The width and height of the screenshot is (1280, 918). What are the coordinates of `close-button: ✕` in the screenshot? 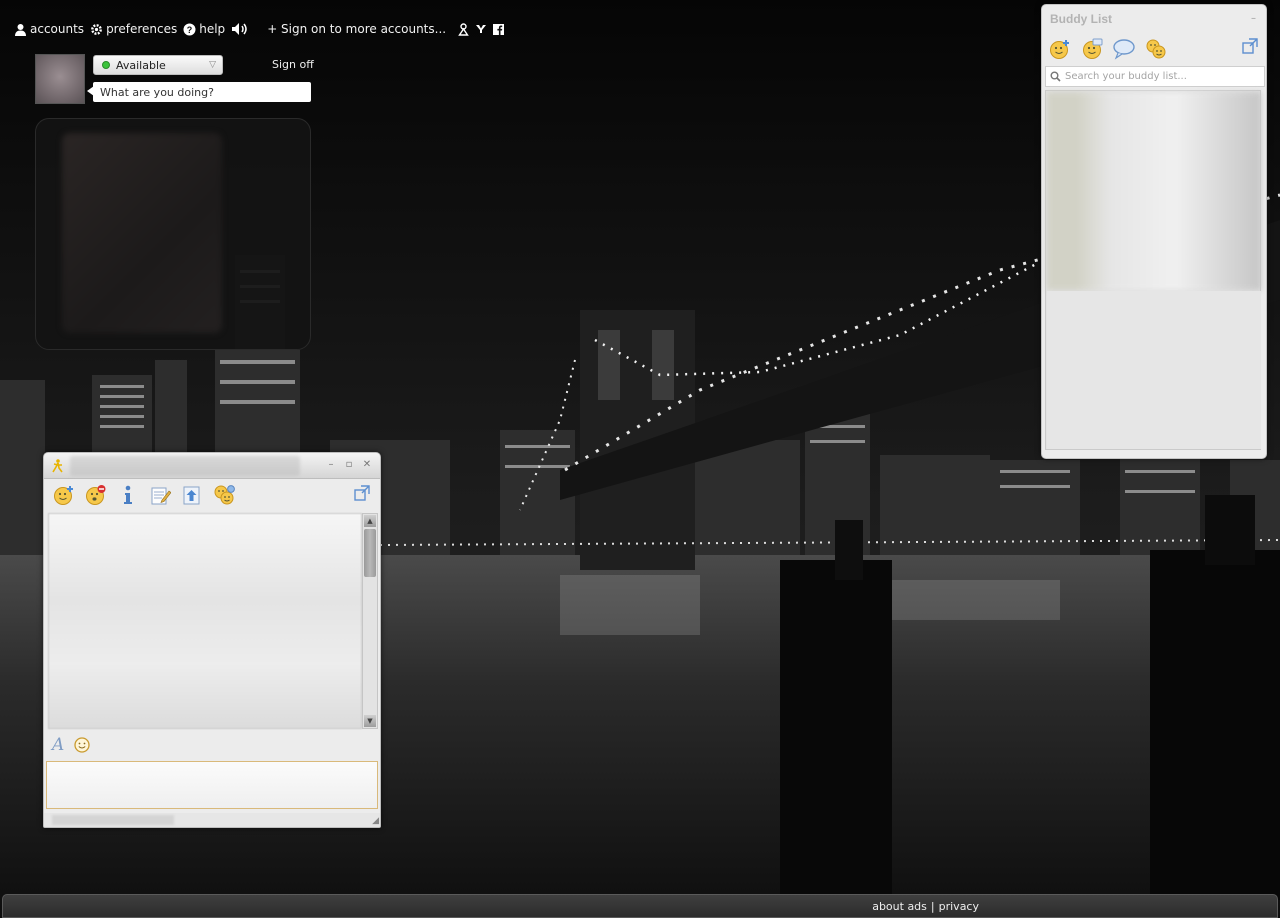 It's located at (367, 464).